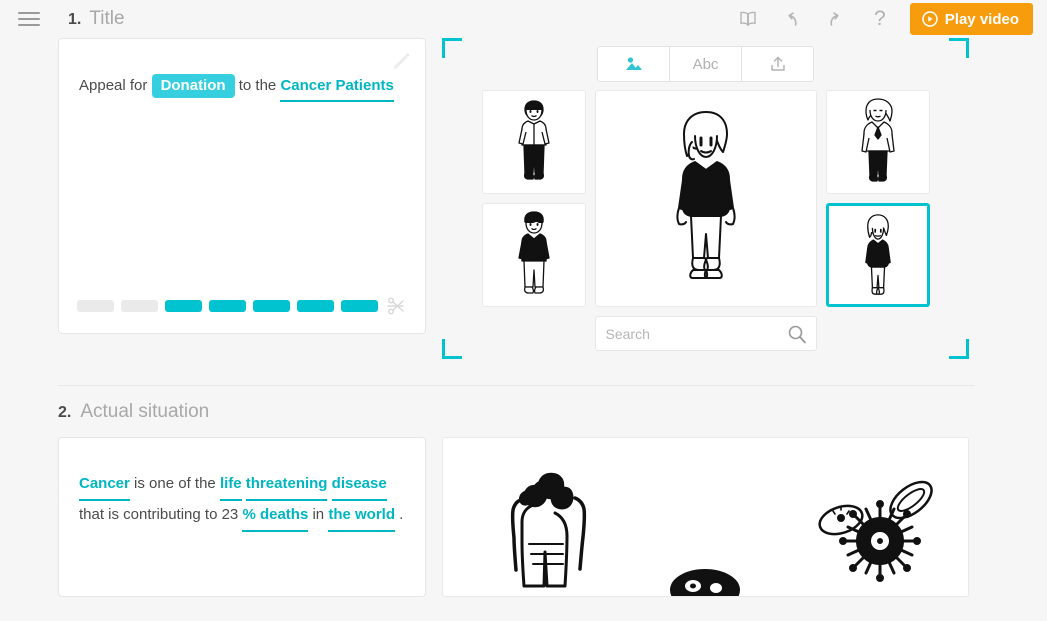 The width and height of the screenshot is (1047, 621). I want to click on script-prefix: Appeal for, so click(113, 85).